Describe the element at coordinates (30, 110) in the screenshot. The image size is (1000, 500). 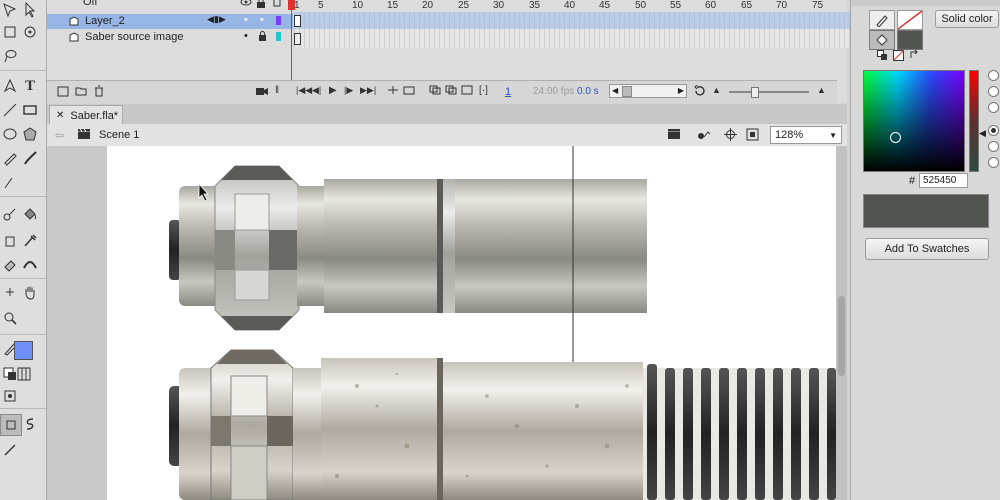
I see `rectangle-tool-icon` at that location.